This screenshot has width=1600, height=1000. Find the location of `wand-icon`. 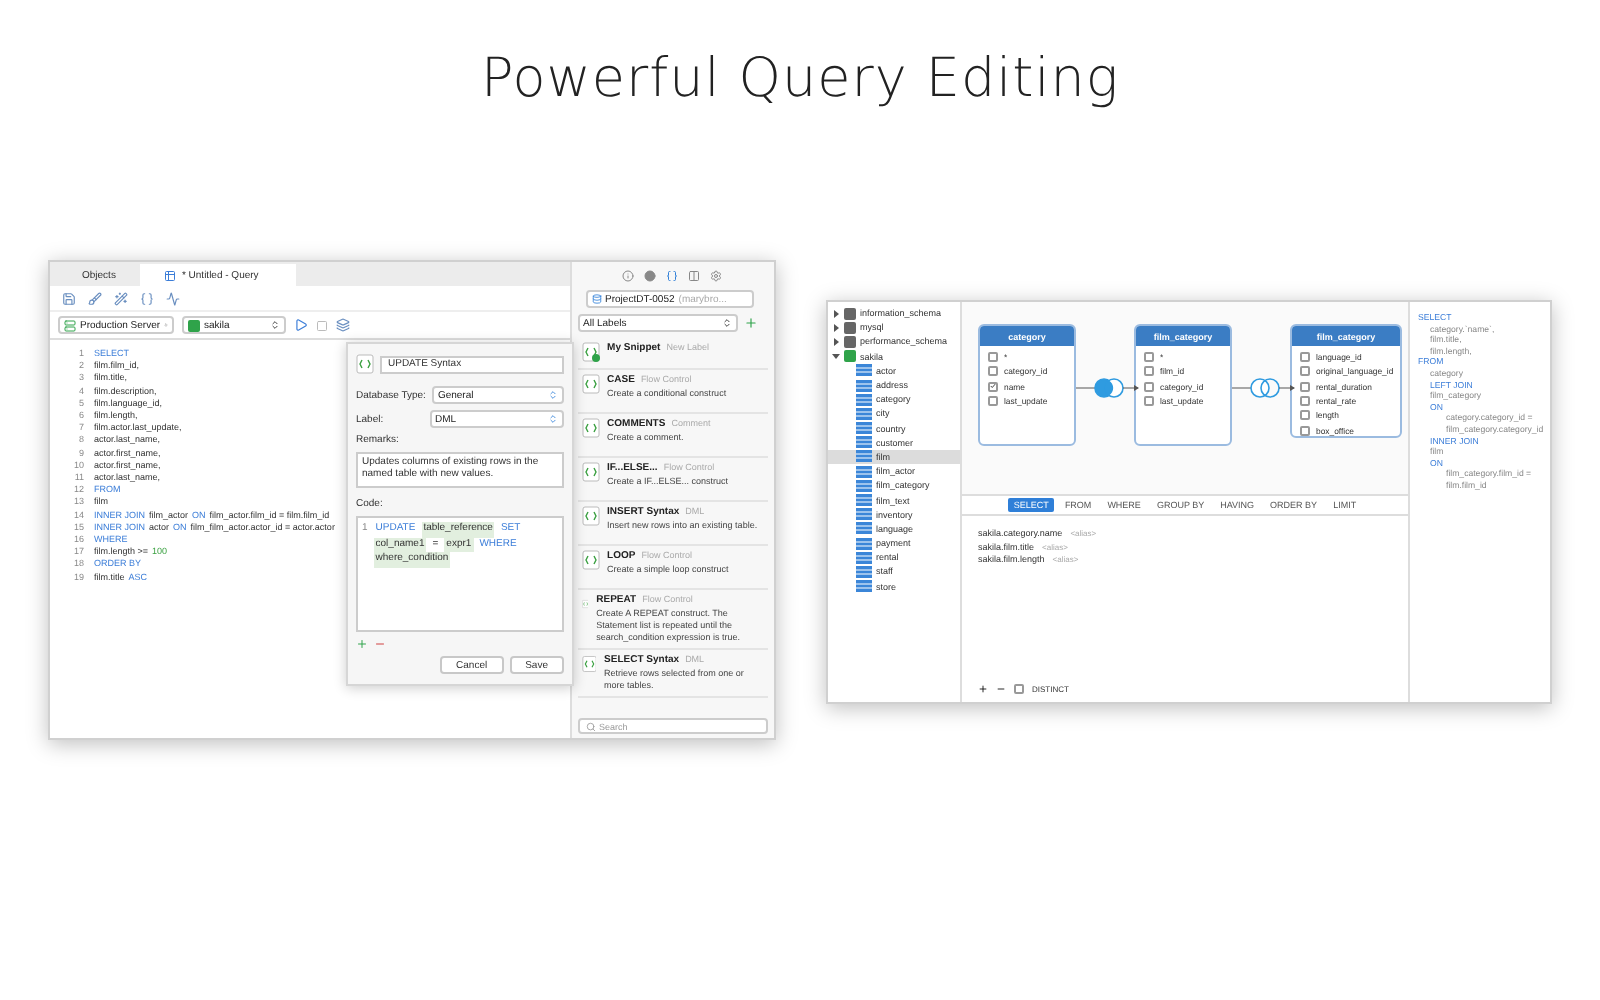

wand-icon is located at coordinates (121, 298).